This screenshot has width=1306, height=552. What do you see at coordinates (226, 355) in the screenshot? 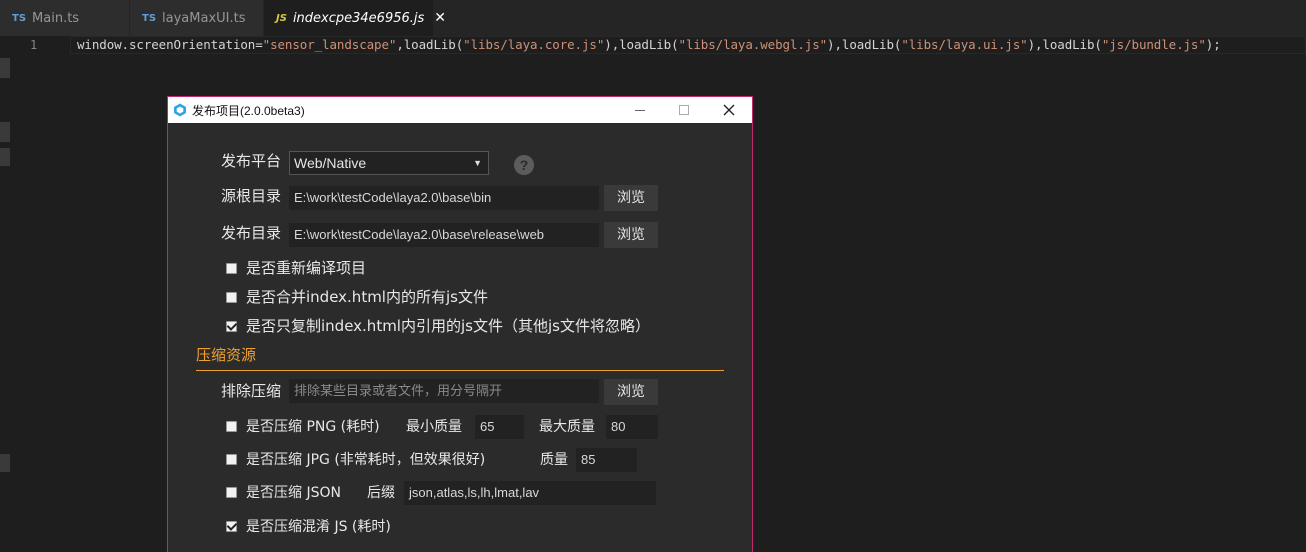
I see `compress-section-title: 压缩资源` at bounding box center [226, 355].